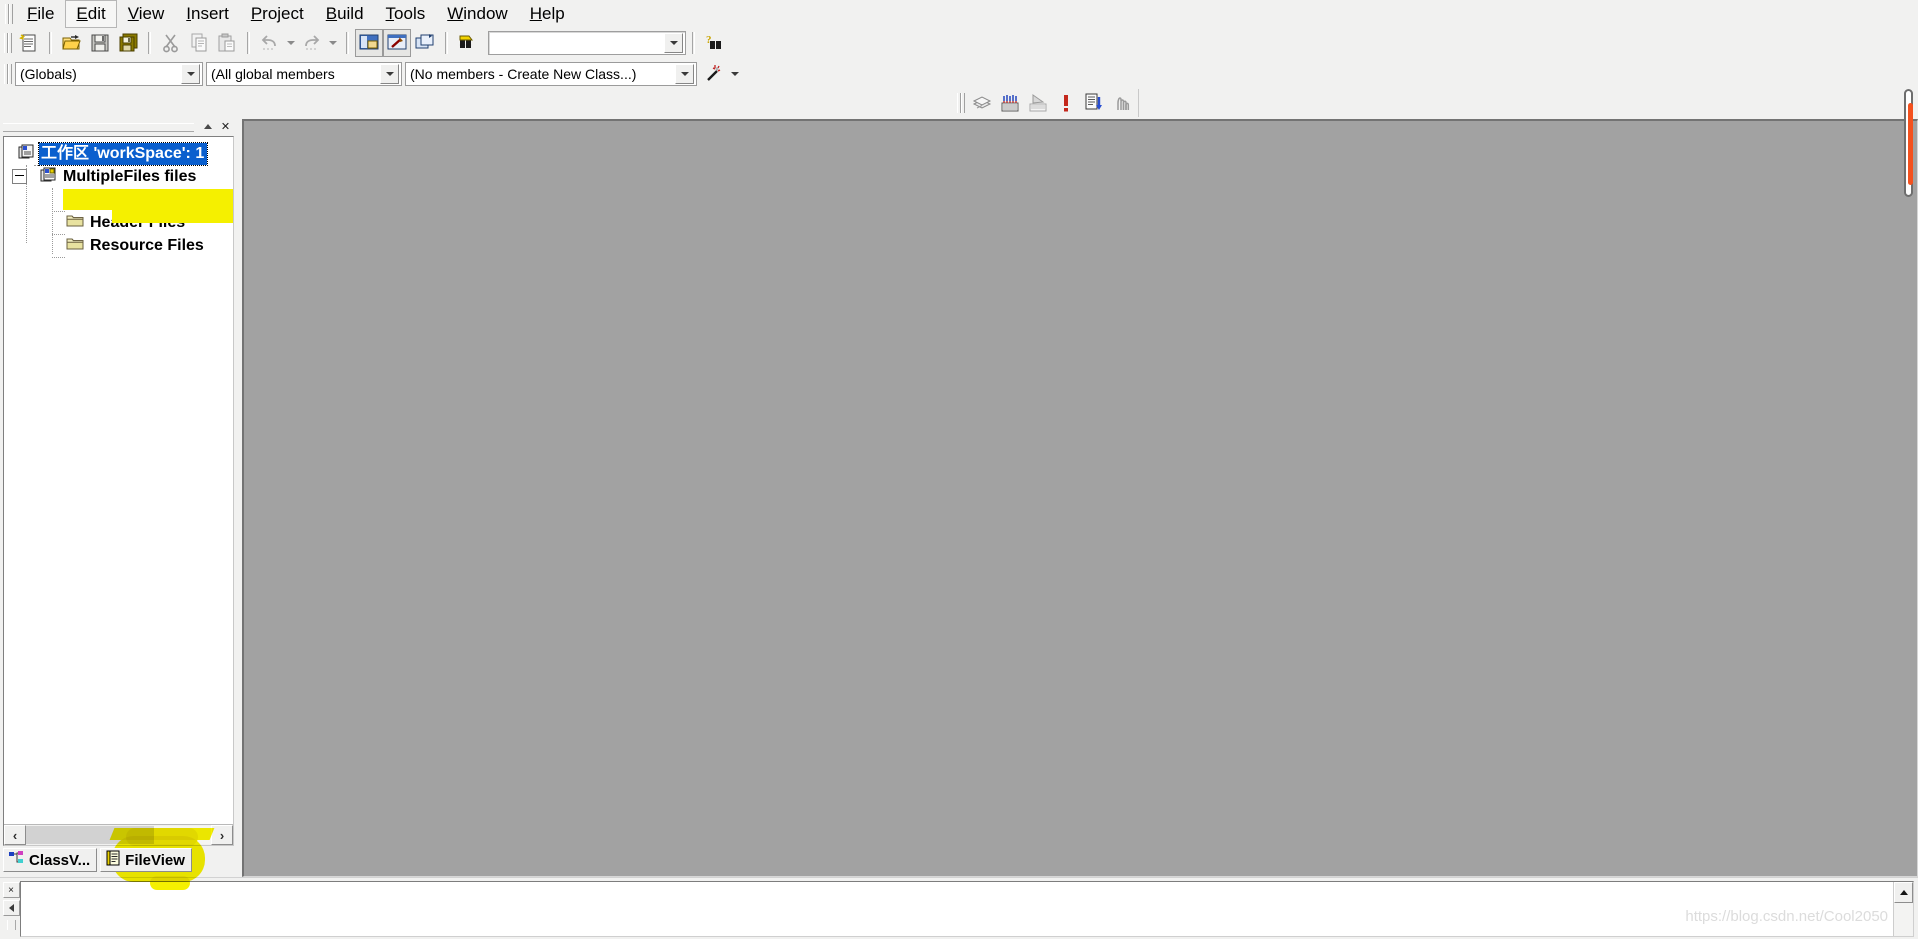 The width and height of the screenshot is (1918, 939). Describe the element at coordinates (98, 127) in the screenshot. I see `workspace-pane-grip` at that location.